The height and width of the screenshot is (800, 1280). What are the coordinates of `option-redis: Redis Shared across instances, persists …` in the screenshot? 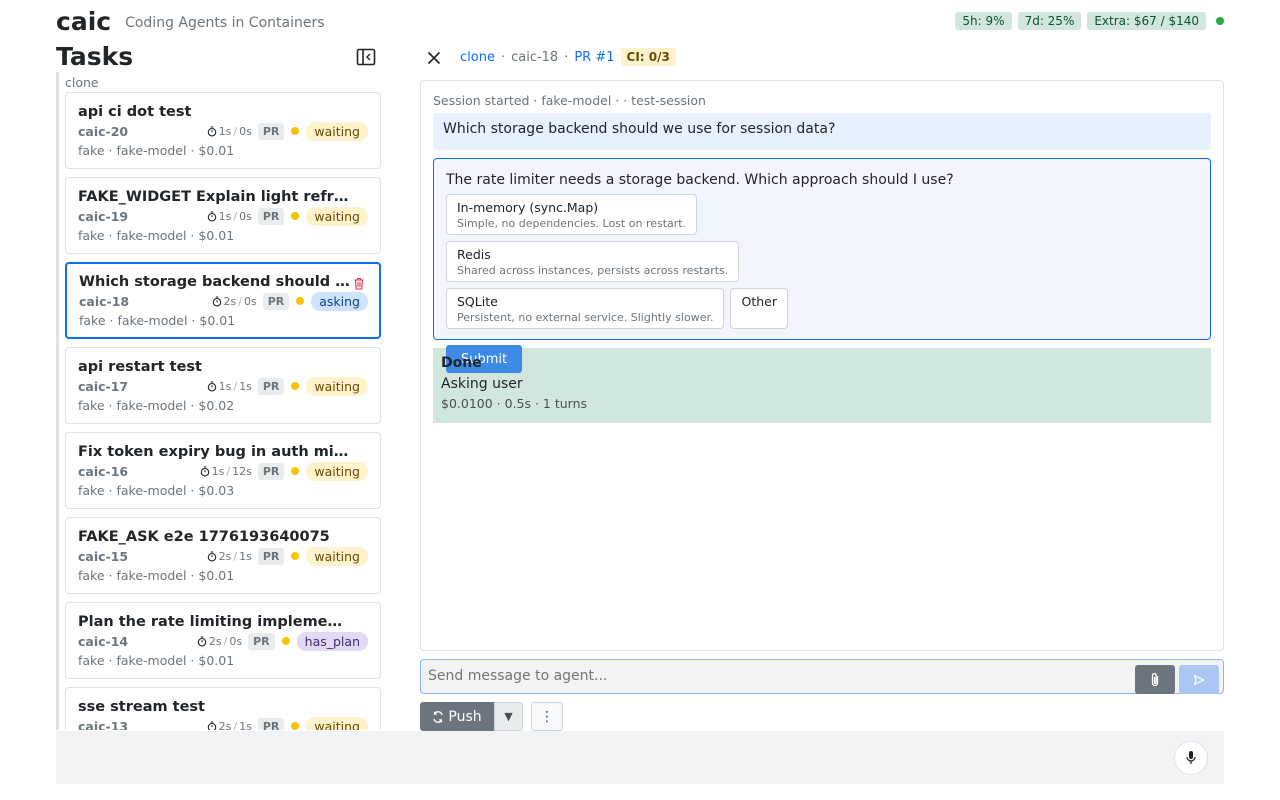 It's located at (593, 261).